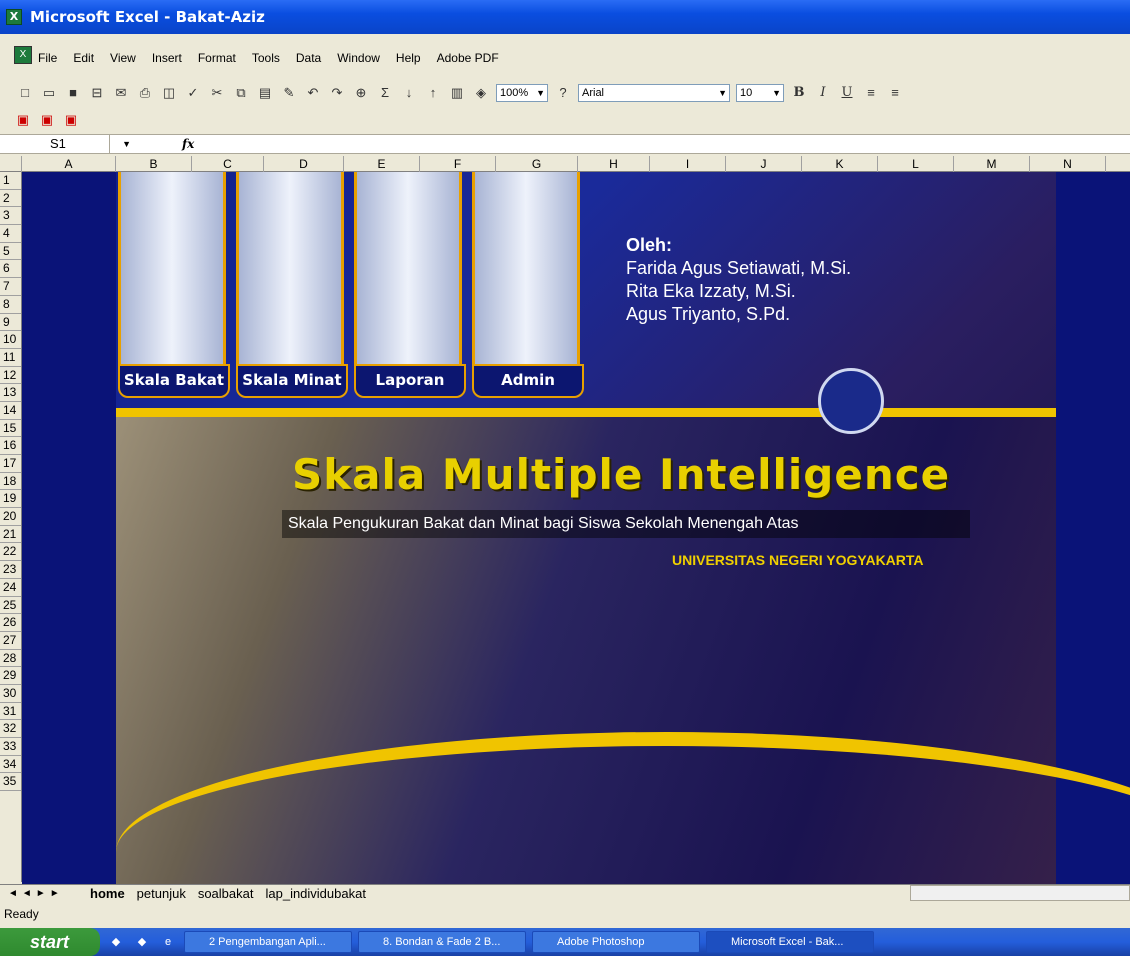 The height and width of the screenshot is (956, 1130). I want to click on save-icon: ■, so click(73, 93).